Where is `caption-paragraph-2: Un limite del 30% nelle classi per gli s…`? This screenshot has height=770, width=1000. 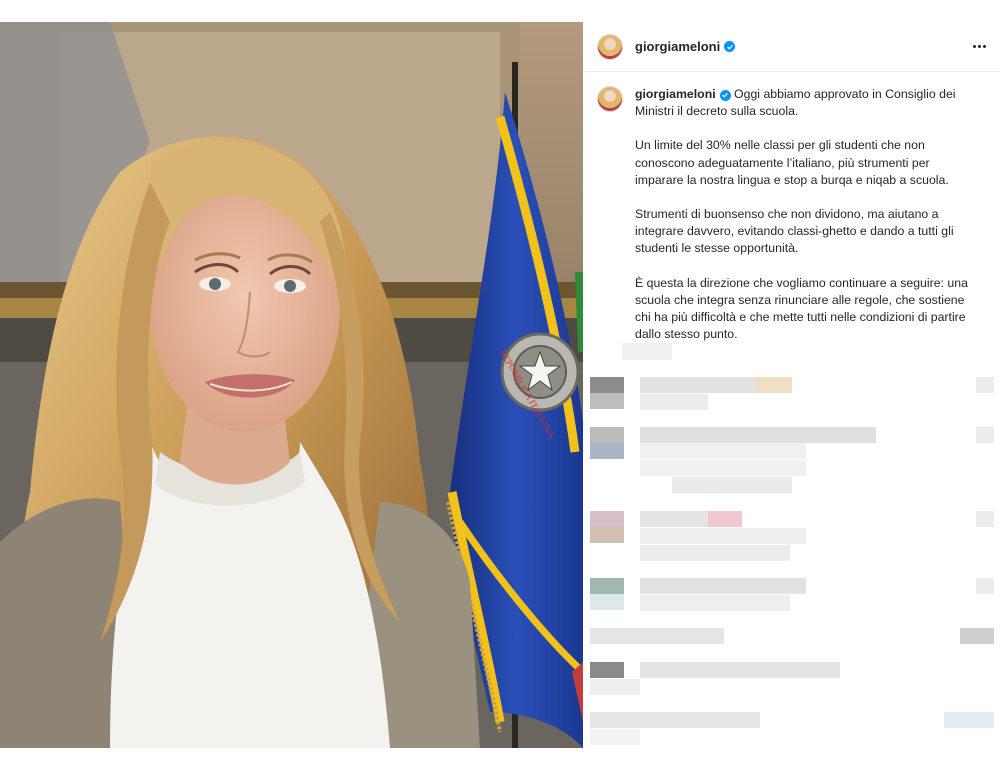 caption-paragraph-2: Un limite del 30% nelle classi per gli s… is located at coordinates (792, 162).